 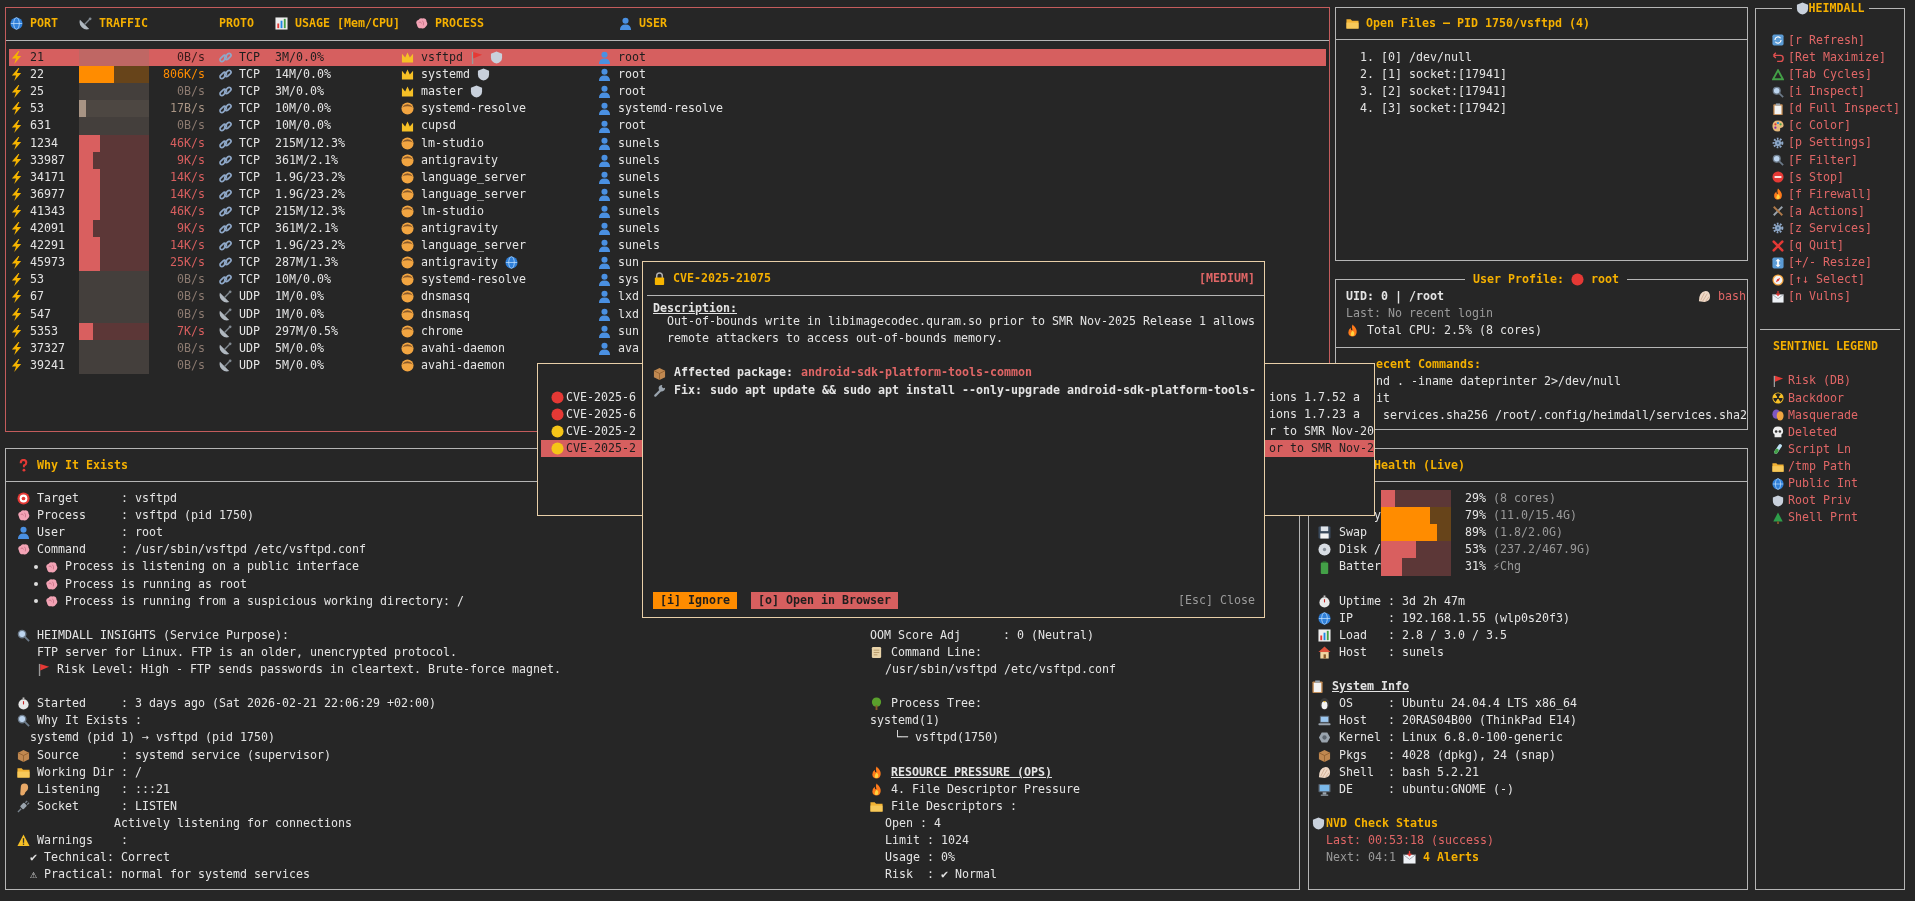 I want to click on detail-line: Source : systemd service (supervisor), so click(x=184, y=755).